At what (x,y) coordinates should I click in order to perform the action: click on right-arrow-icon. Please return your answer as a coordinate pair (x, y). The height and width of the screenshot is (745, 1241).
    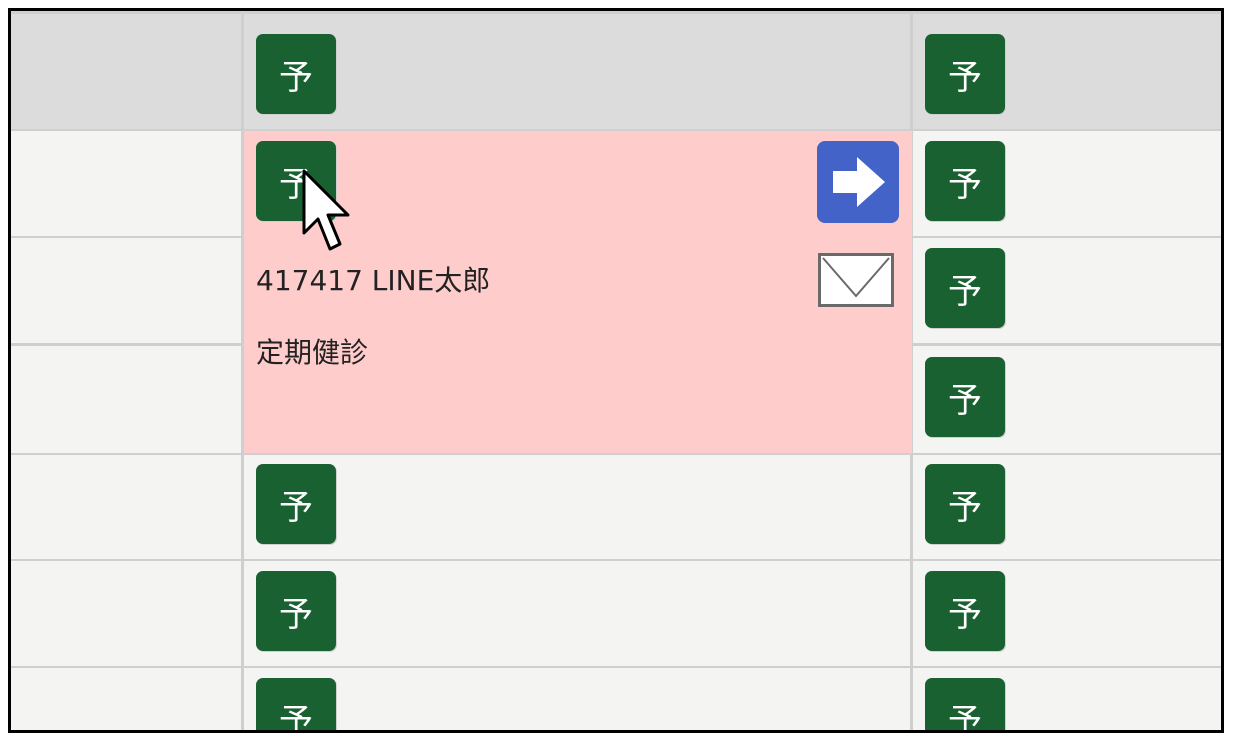
    Looking at the image, I should click on (859, 182).